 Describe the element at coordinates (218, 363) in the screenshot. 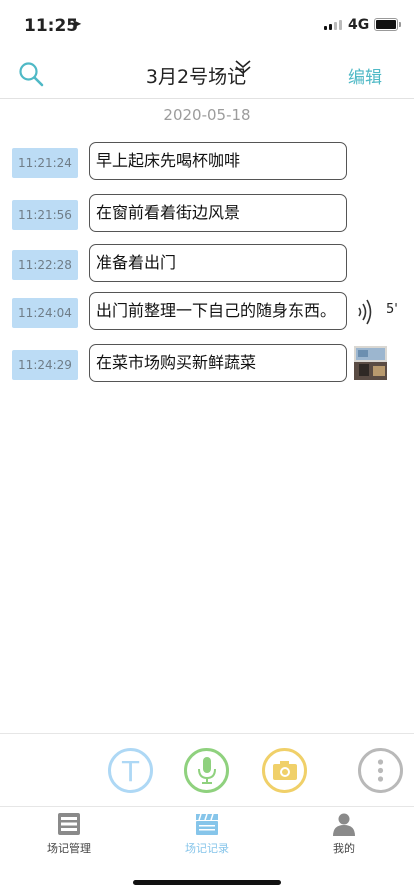

I see `entry-text: 在菜市场购买新鲜蔬菜` at that location.